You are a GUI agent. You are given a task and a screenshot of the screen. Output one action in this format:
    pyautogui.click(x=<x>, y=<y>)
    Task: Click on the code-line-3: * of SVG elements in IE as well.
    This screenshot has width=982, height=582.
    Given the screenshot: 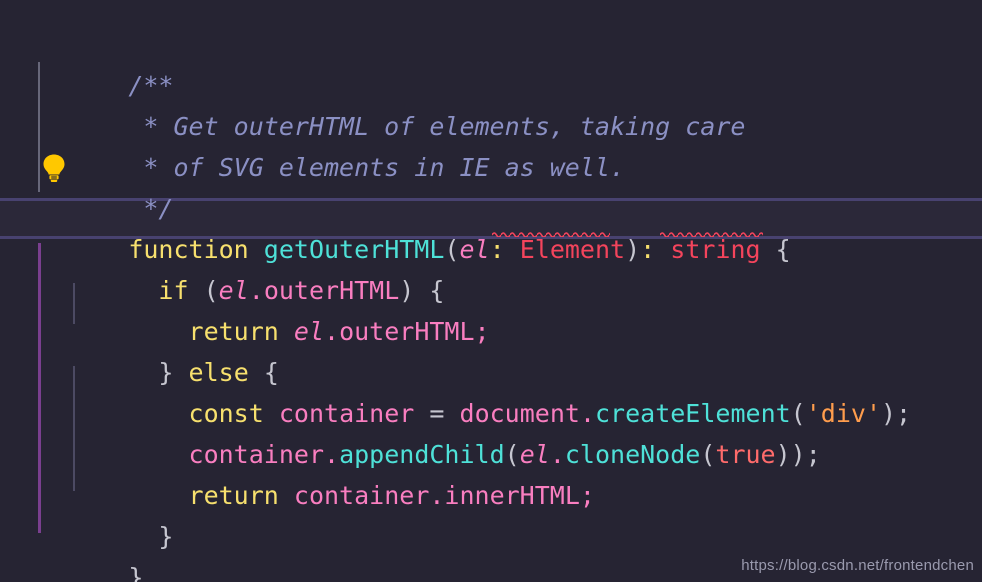 What is the action you would take?
    pyautogui.click(x=491, y=144)
    